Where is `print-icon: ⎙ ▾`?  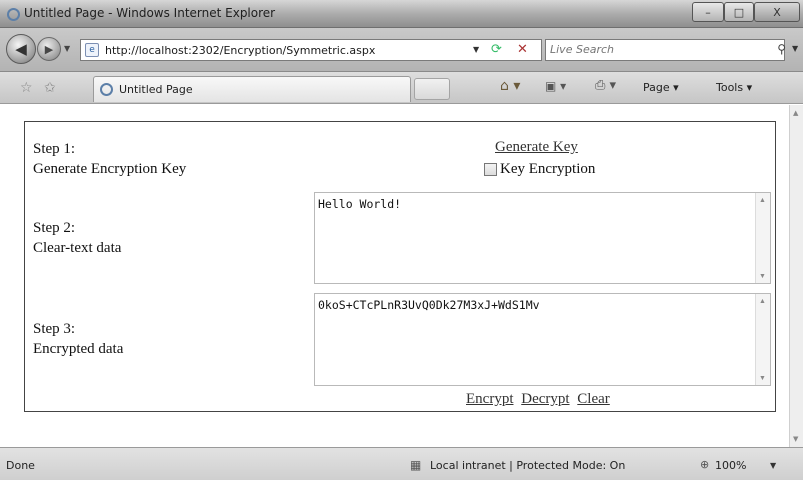 print-icon: ⎙ ▾ is located at coordinates (605, 85).